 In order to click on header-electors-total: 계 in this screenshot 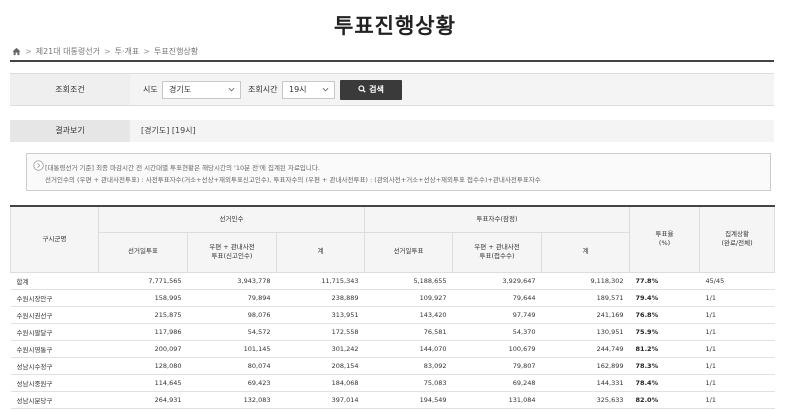, I will do `click(320, 252)`.